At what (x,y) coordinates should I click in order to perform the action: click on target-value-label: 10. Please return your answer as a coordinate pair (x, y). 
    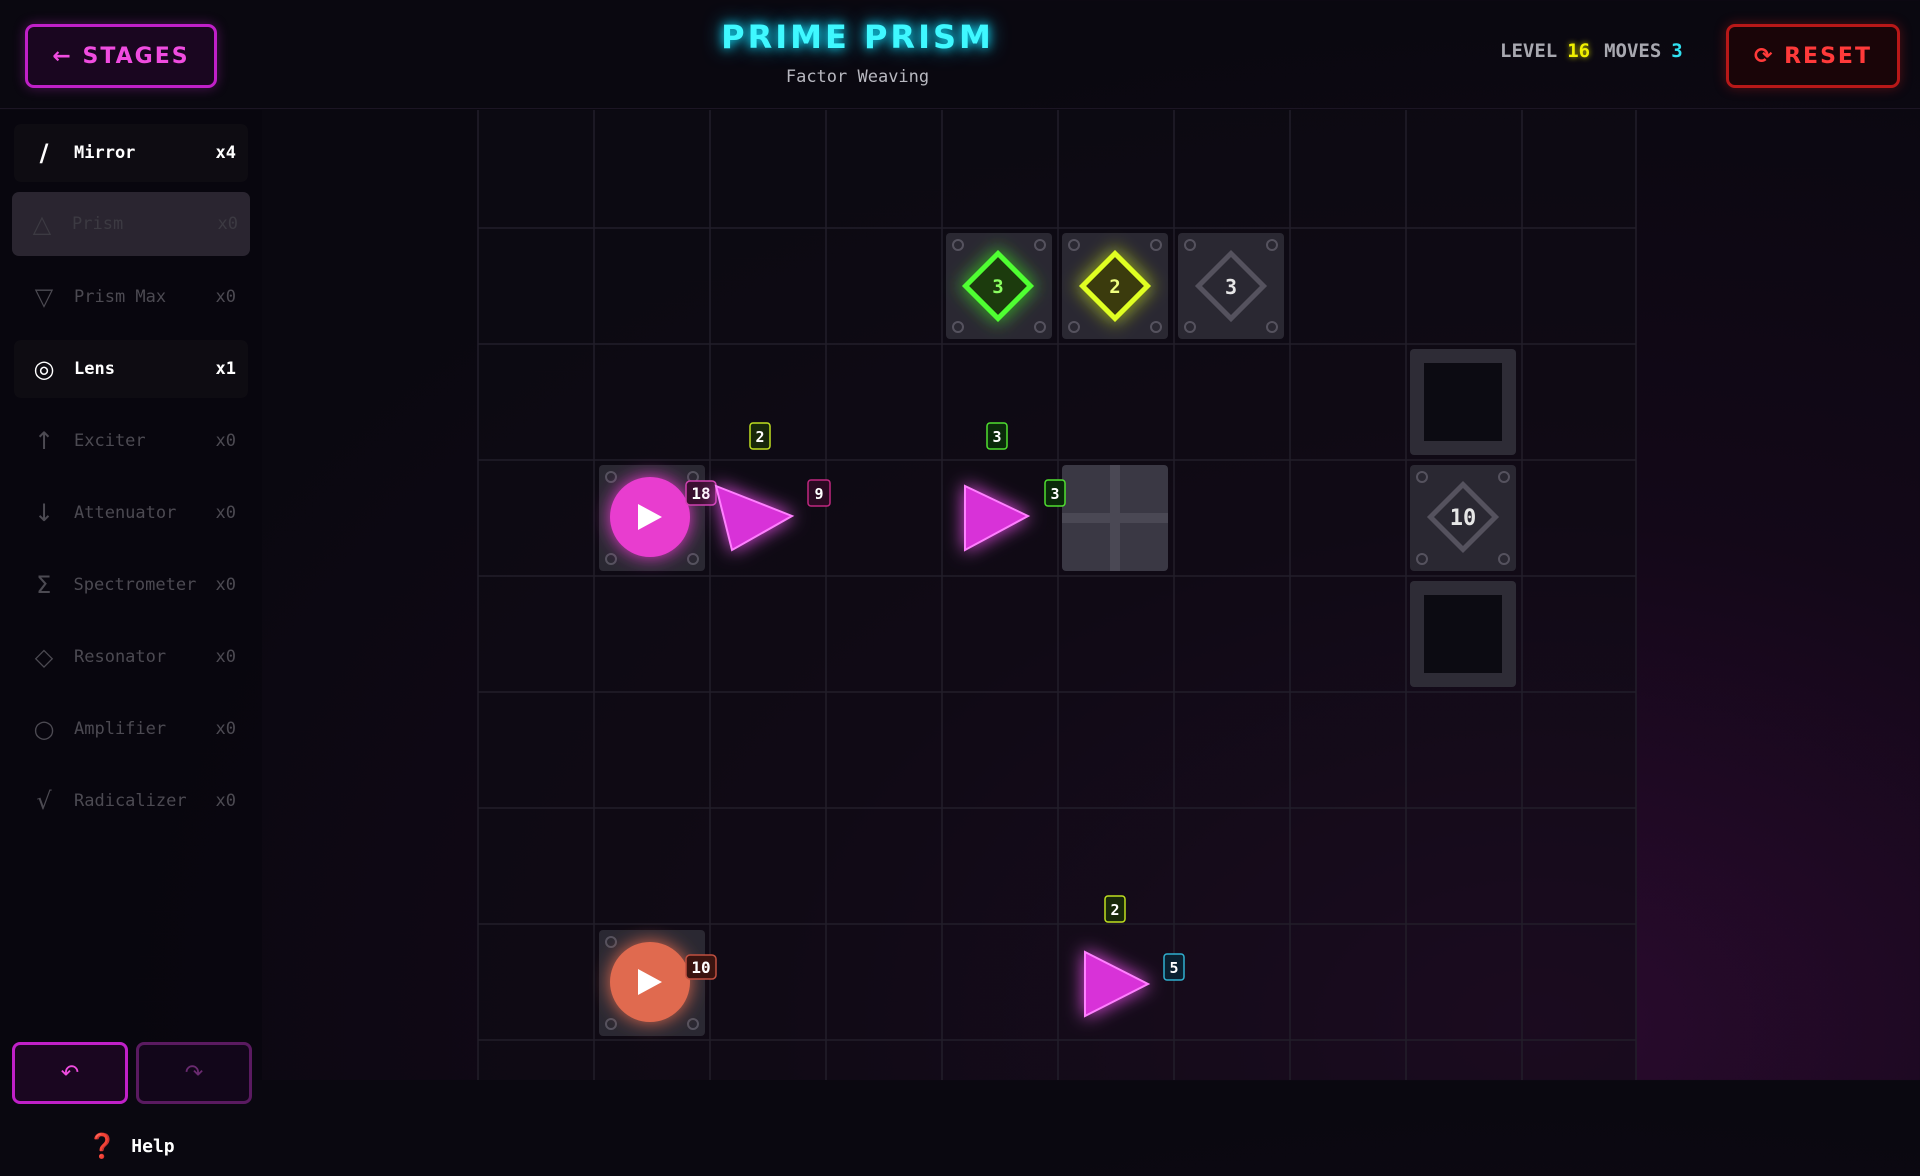
    Looking at the image, I should click on (1463, 518).